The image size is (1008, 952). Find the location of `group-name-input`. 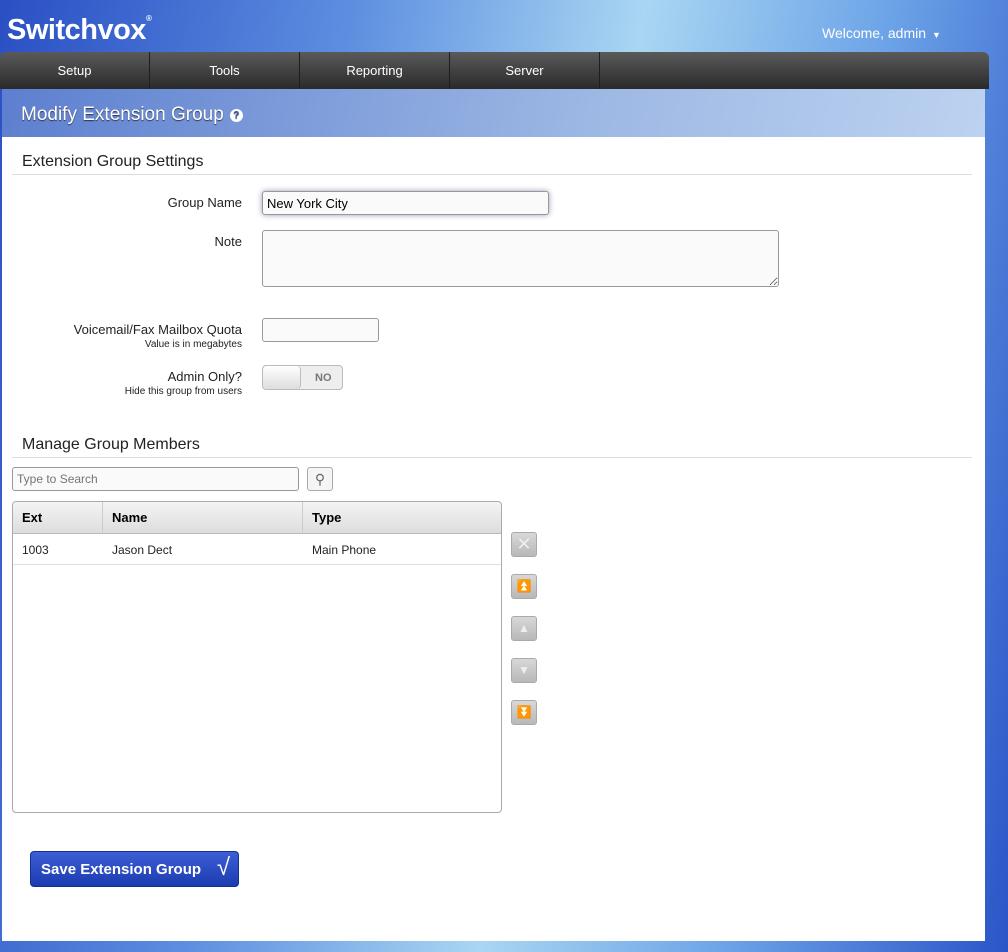

group-name-input is located at coordinates (405, 203).